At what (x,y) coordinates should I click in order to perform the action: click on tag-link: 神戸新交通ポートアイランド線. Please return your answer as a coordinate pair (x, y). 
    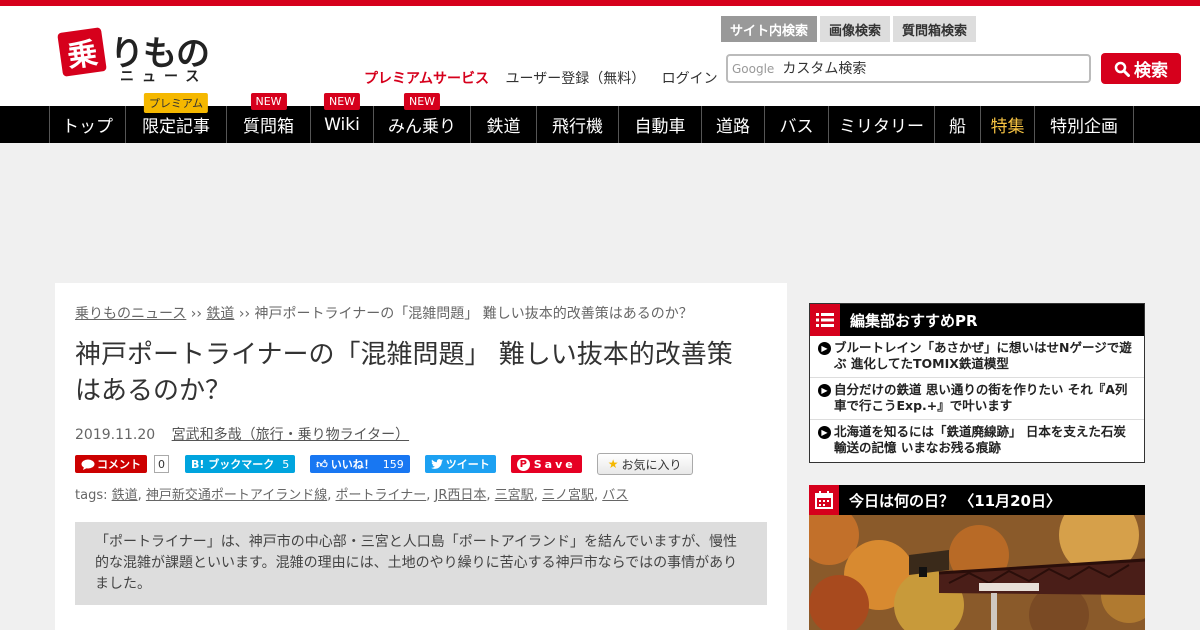
    Looking at the image, I should click on (236, 495).